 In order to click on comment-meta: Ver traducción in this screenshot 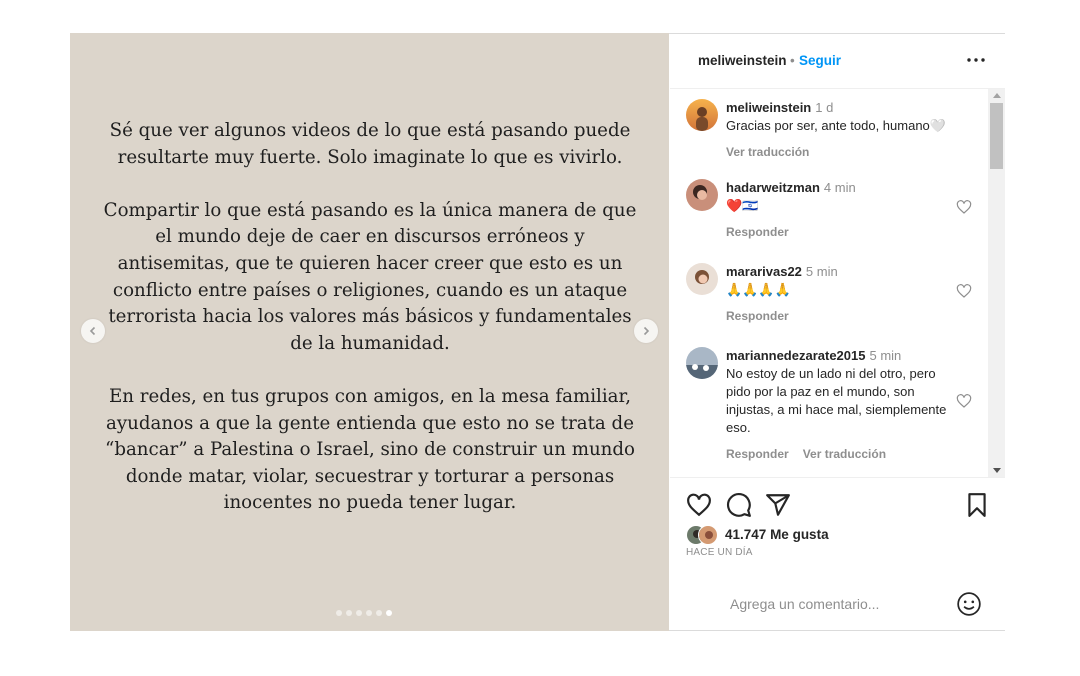, I will do `click(841, 152)`.